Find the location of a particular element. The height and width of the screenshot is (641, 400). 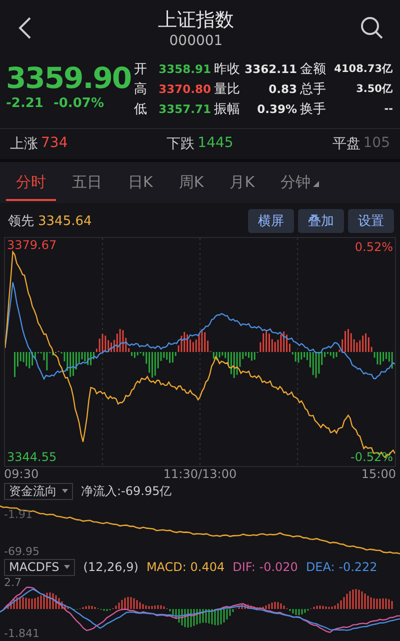

stat-value: 3357.71 is located at coordinates (184, 109).